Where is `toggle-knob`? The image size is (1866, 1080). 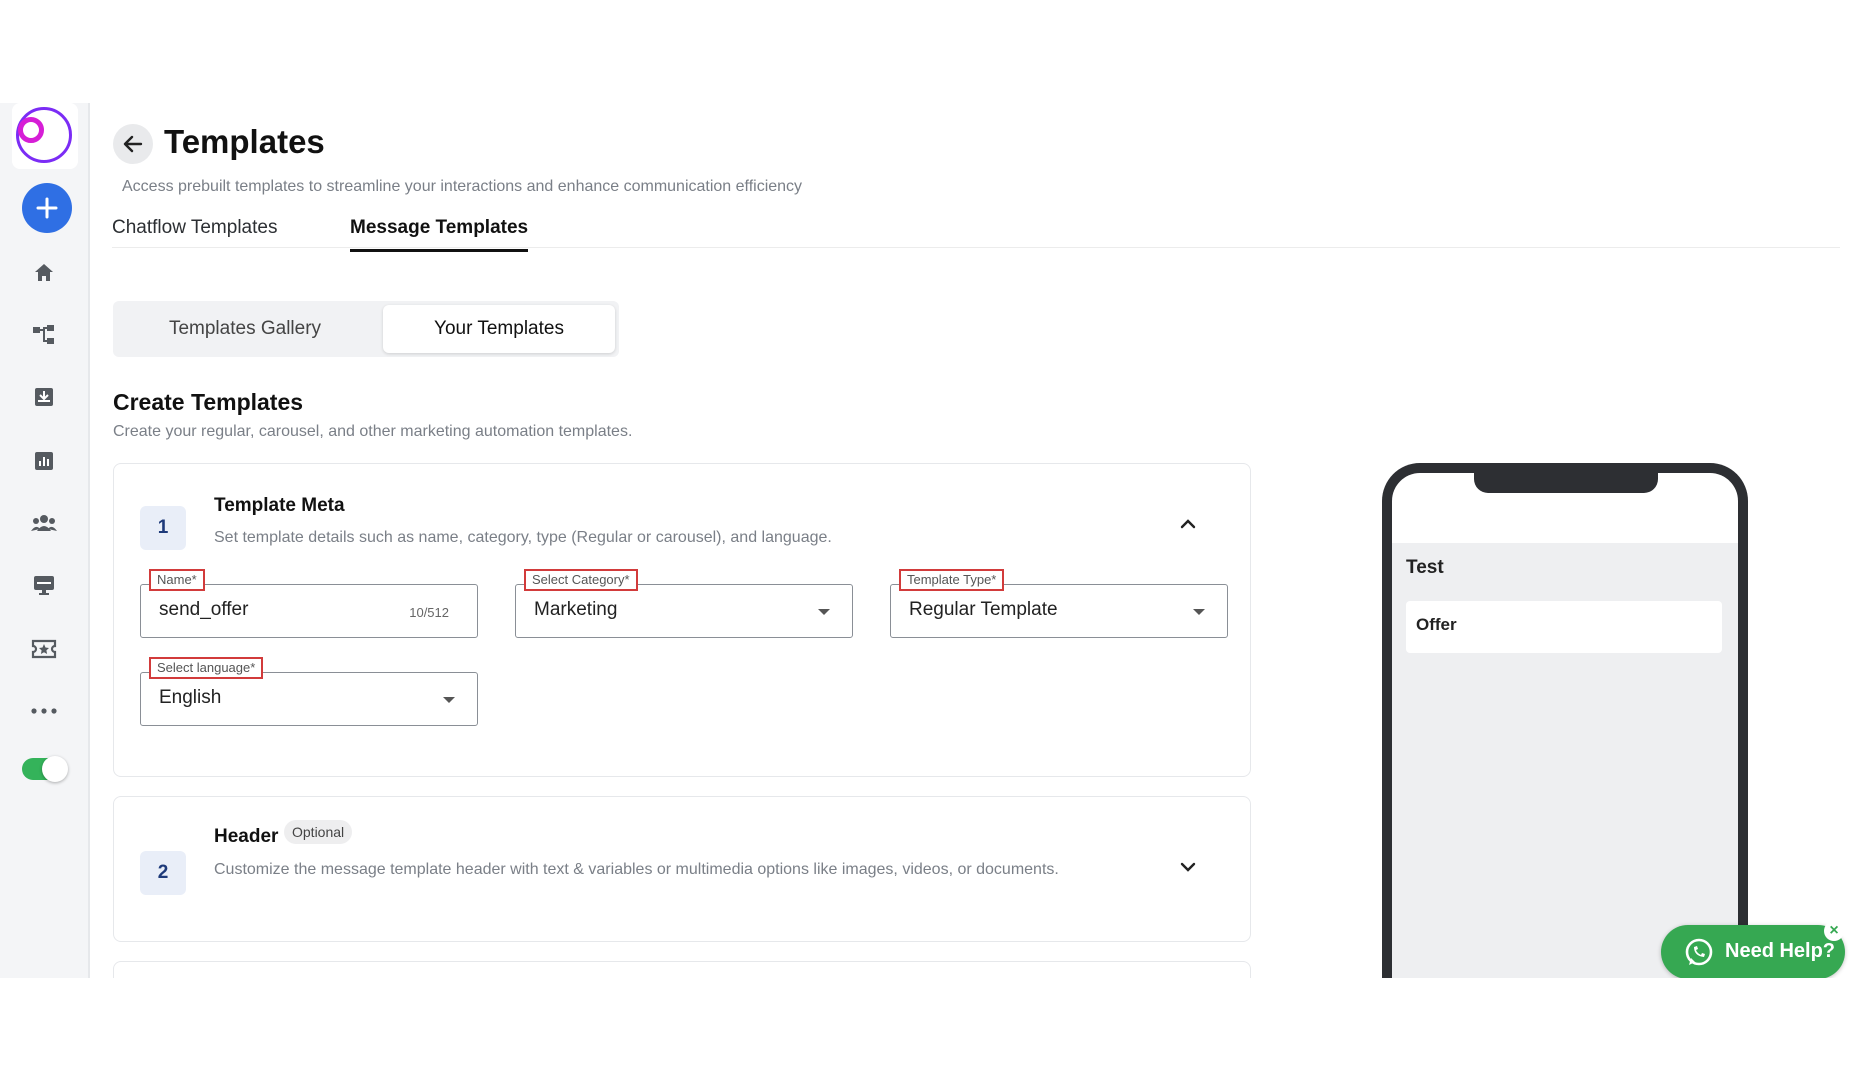 toggle-knob is located at coordinates (55, 769).